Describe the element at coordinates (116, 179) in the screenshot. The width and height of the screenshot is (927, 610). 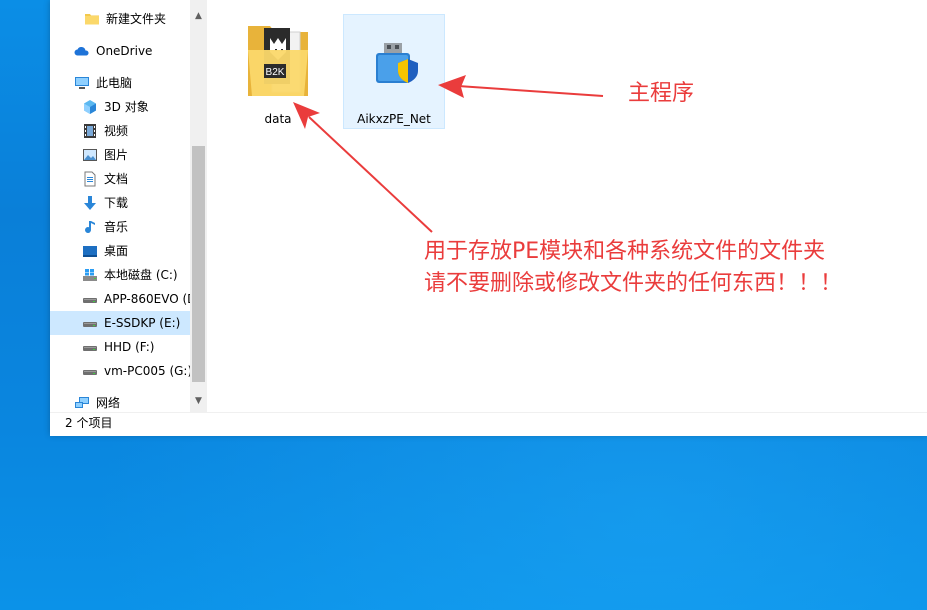
I see `nav-item-label: 文档` at that location.